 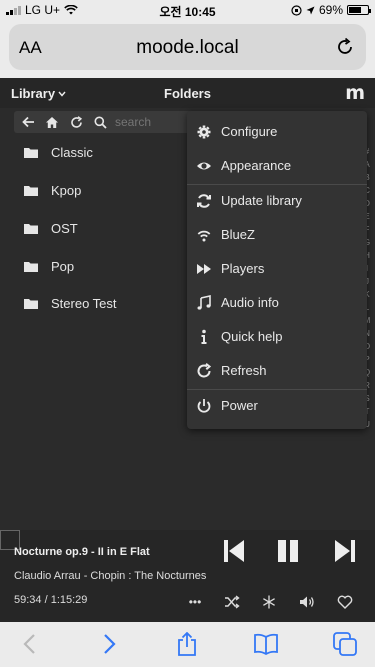 I want to click on menu-item-label: Audio info, so click(x=250, y=302).